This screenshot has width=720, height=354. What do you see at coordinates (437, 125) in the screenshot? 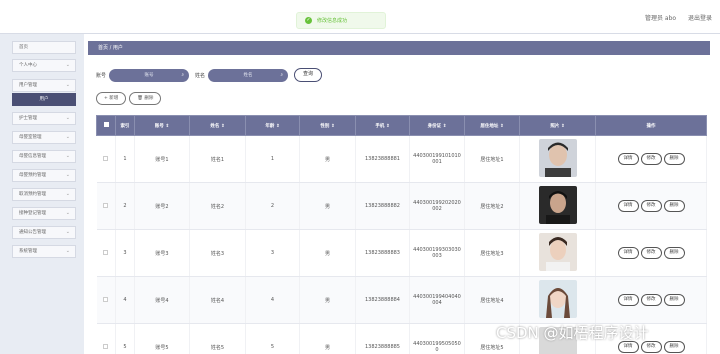
I see `col-idcard: 身份证 ⇕` at bounding box center [437, 125].